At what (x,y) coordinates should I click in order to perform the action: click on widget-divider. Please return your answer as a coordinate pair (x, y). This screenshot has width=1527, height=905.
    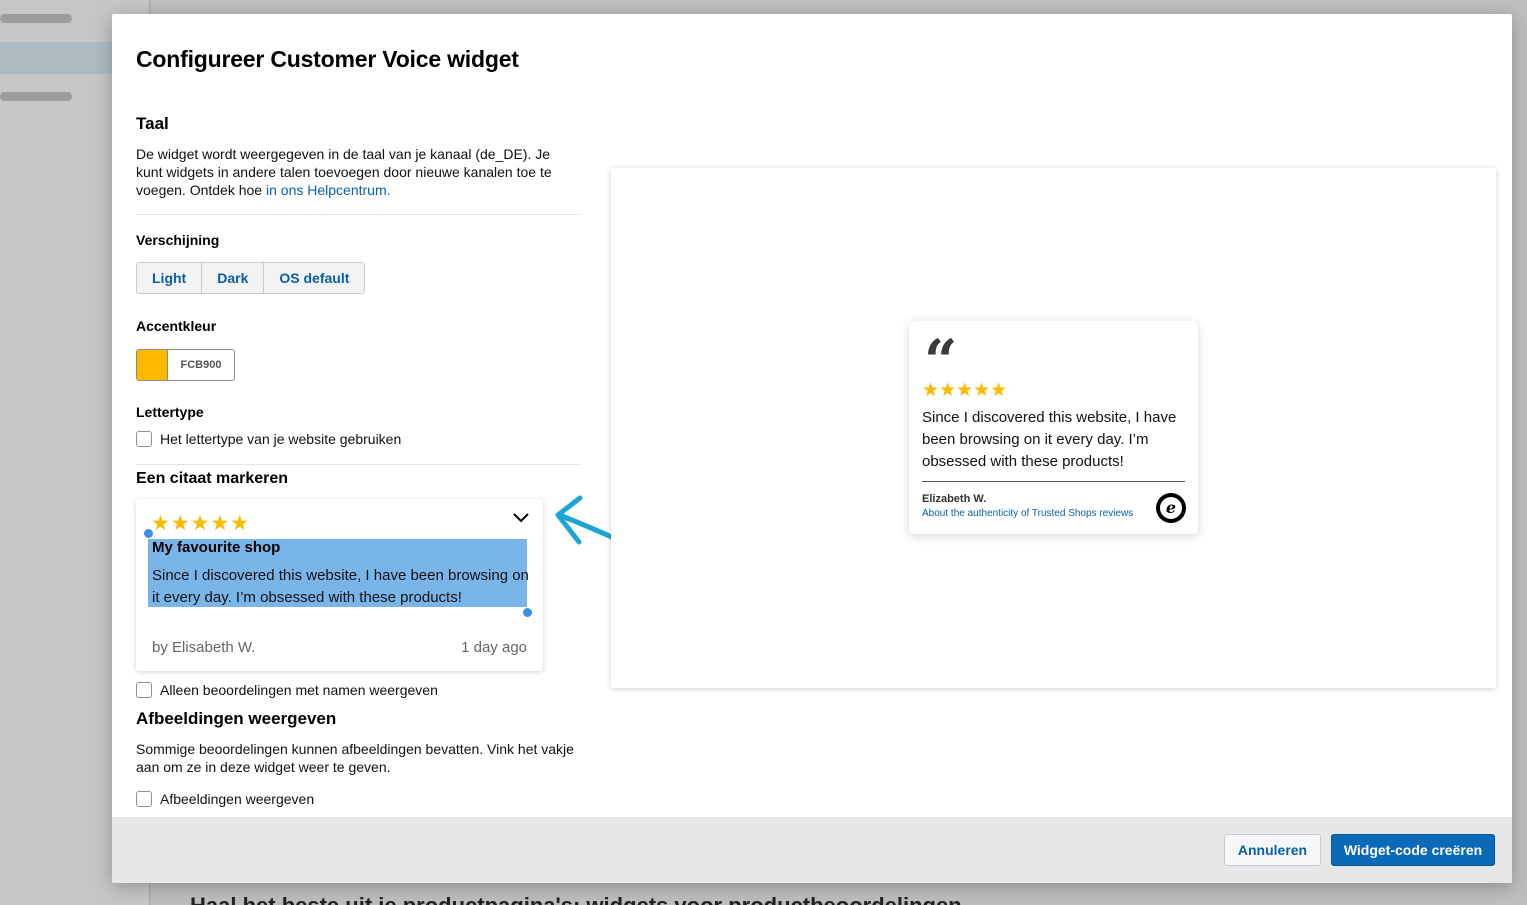
    Looking at the image, I should click on (1053, 481).